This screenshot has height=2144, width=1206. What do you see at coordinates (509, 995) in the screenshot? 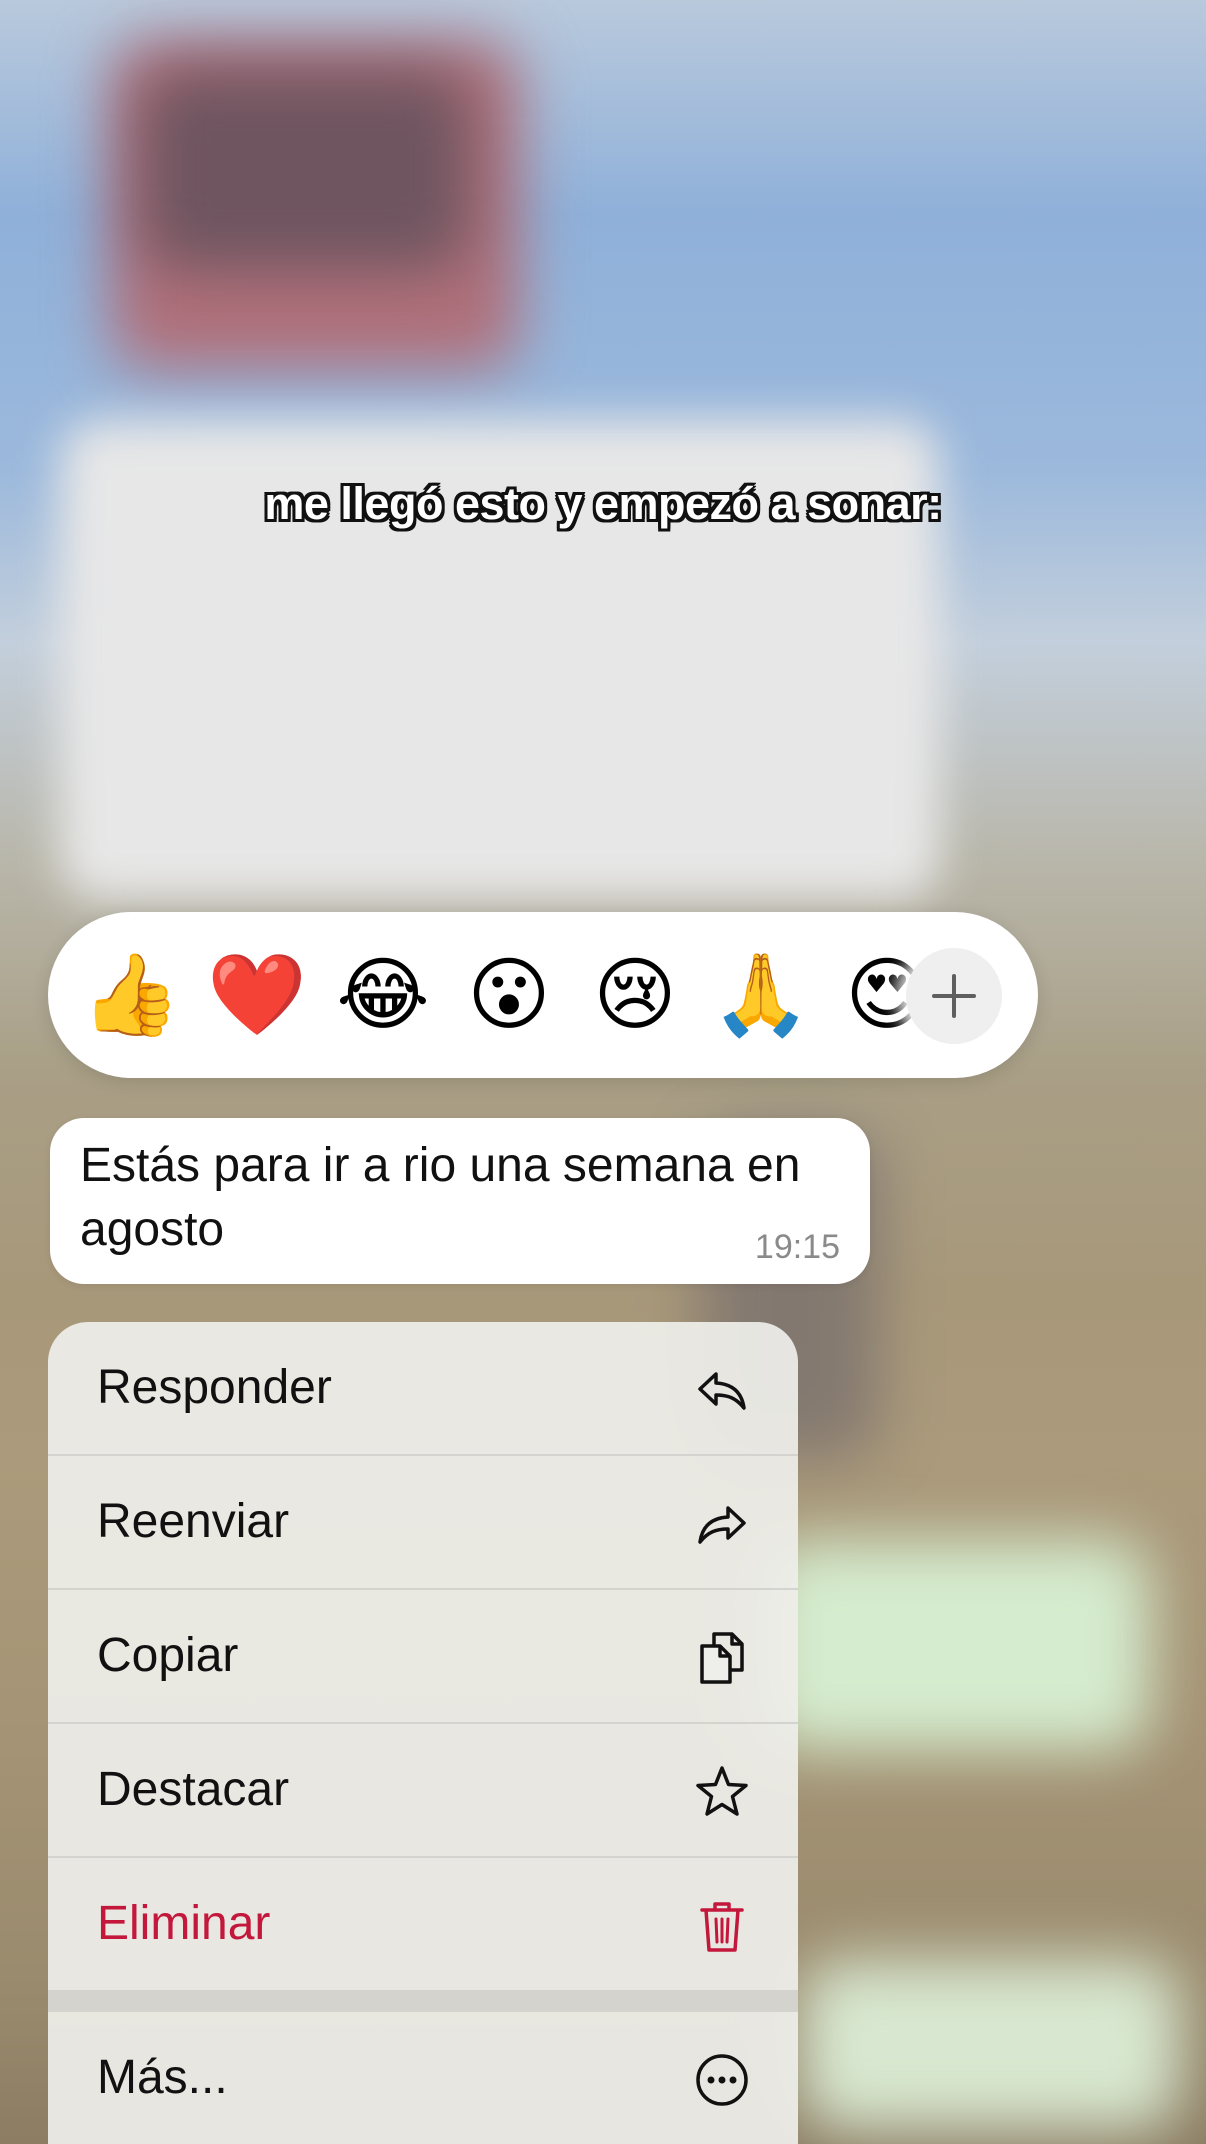
I see `reaction-open-mouth: 😮` at bounding box center [509, 995].